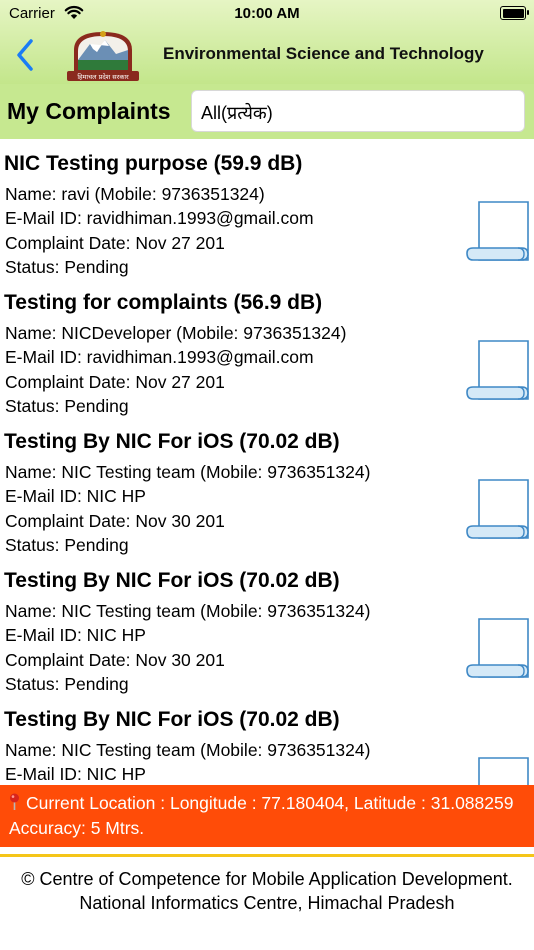 The image size is (534, 950). I want to click on complaint-title: Testing for complaints (56.9 dB), so click(163, 302).